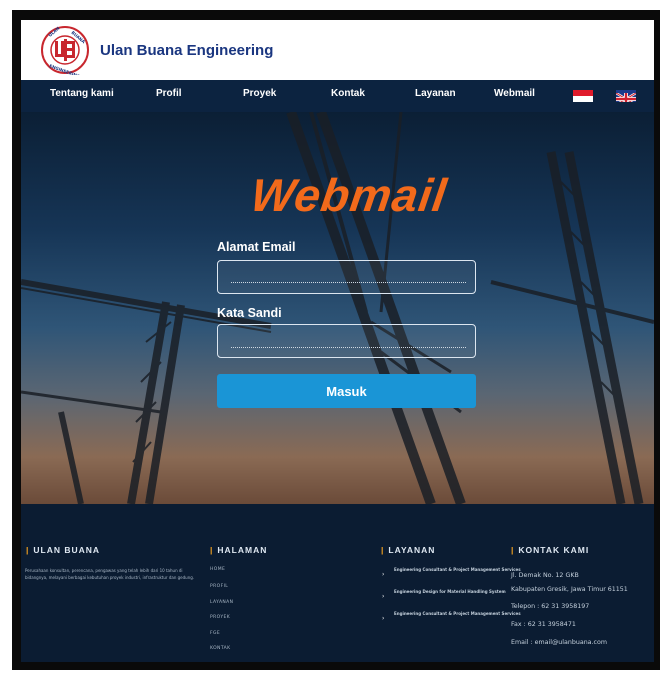  What do you see at coordinates (242, 550) in the screenshot?
I see `footer-pages-title: HALAMAN` at bounding box center [242, 550].